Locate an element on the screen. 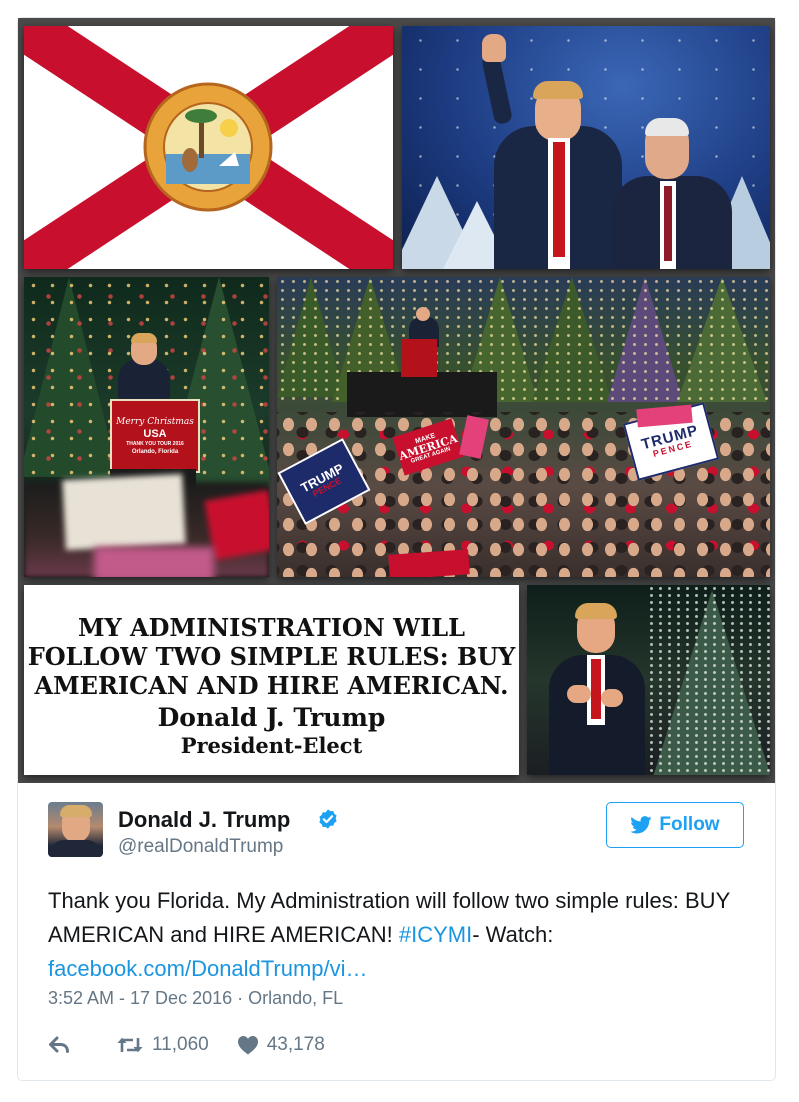 The image size is (799, 1102). quote-attribution-name: Donald J. Trump is located at coordinates (271, 717).